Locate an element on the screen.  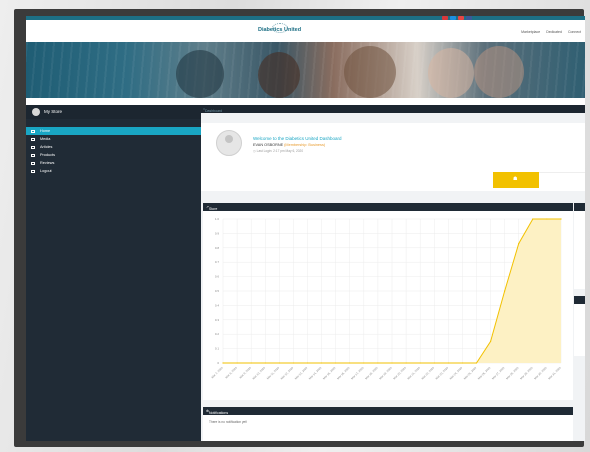
notifications-title: ⊕ Notifications is located at coordinates (217, 412).